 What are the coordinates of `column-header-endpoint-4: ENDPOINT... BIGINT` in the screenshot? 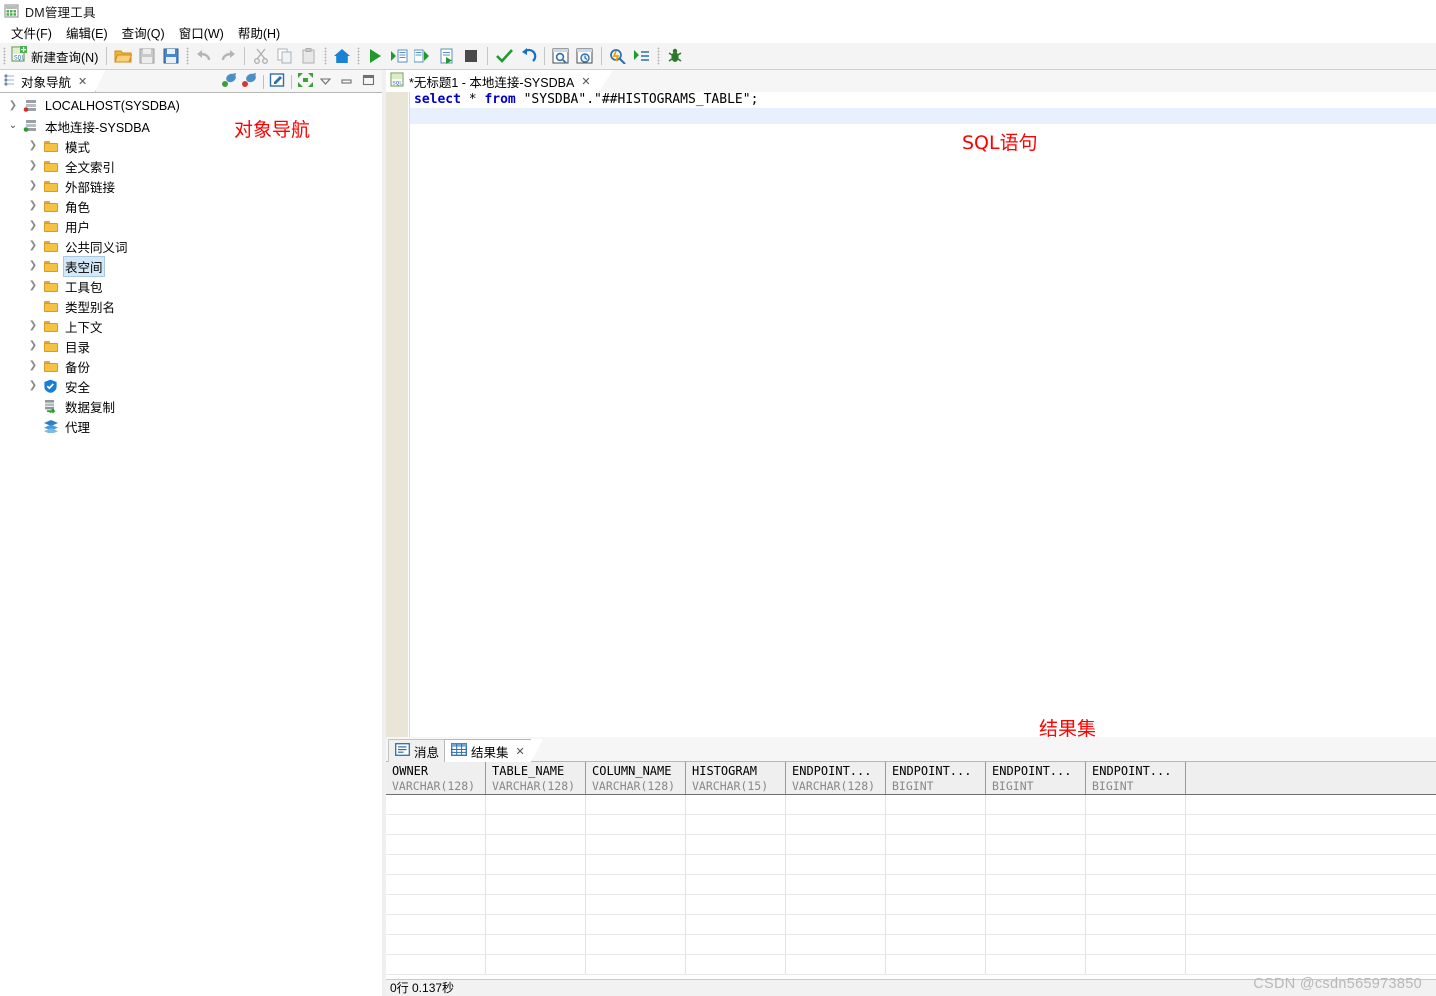 It's located at (1136, 778).